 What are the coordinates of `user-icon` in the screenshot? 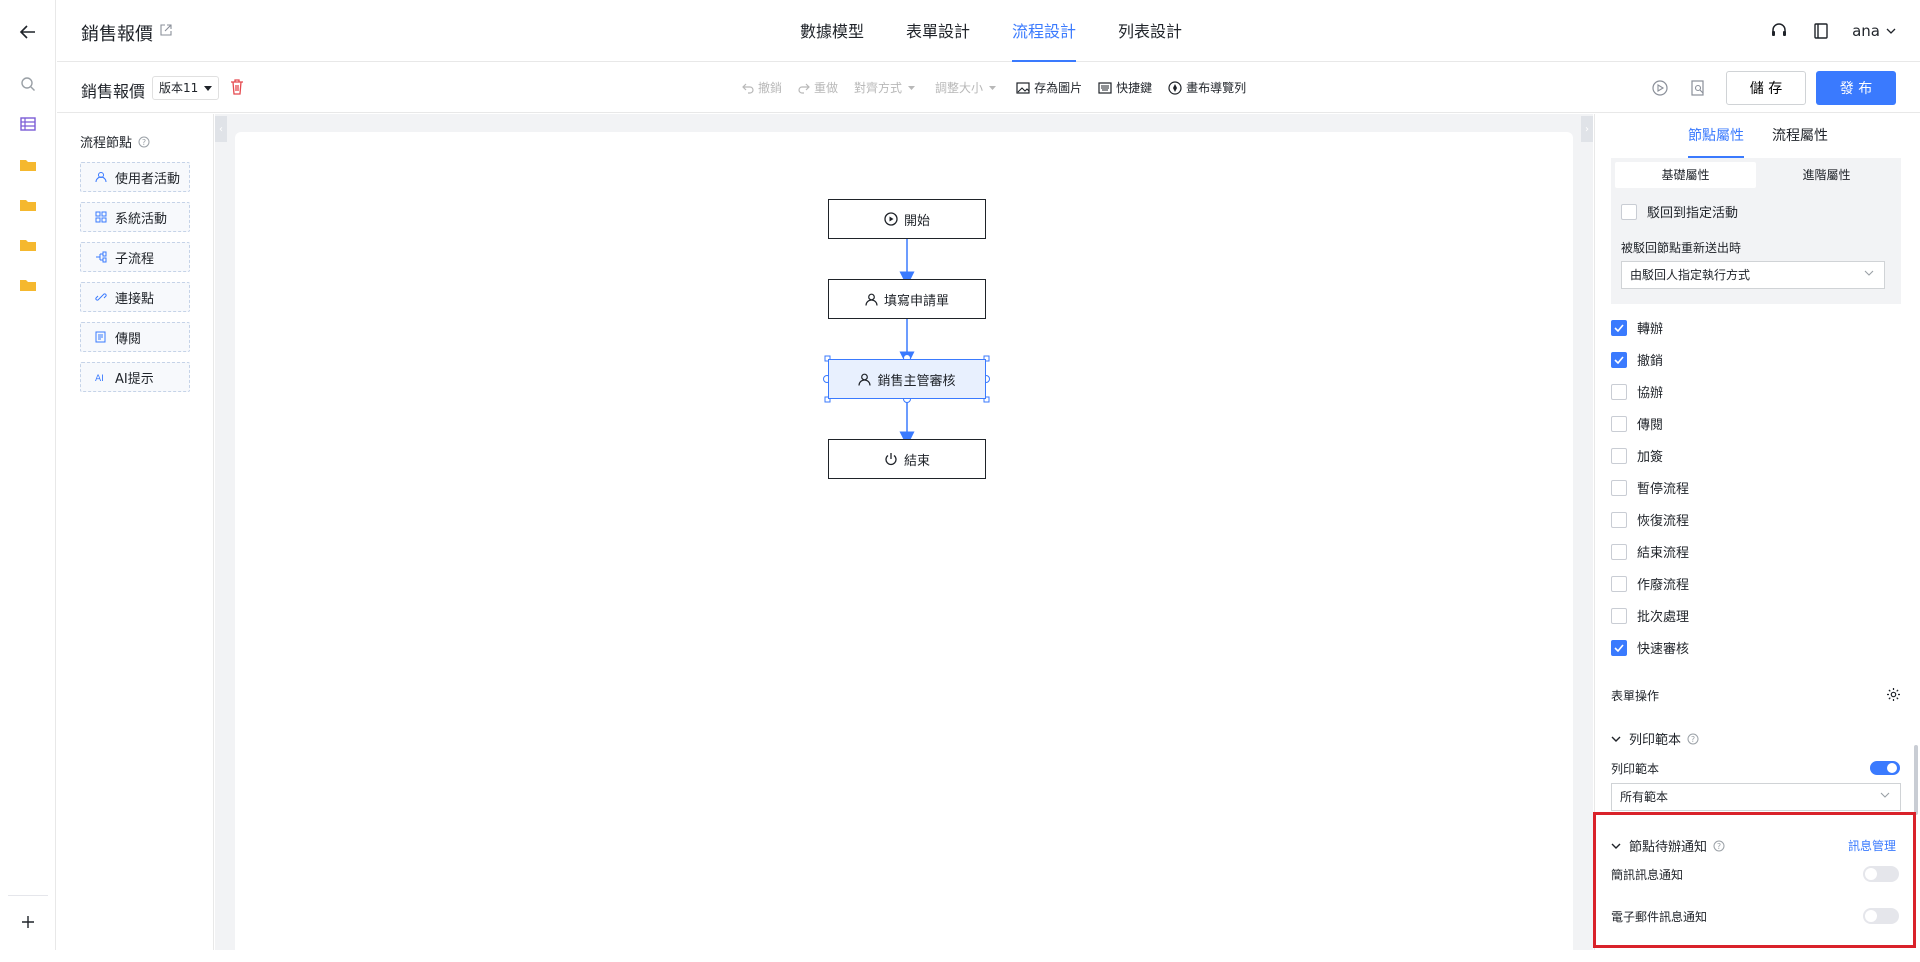 It's located at (871, 299).